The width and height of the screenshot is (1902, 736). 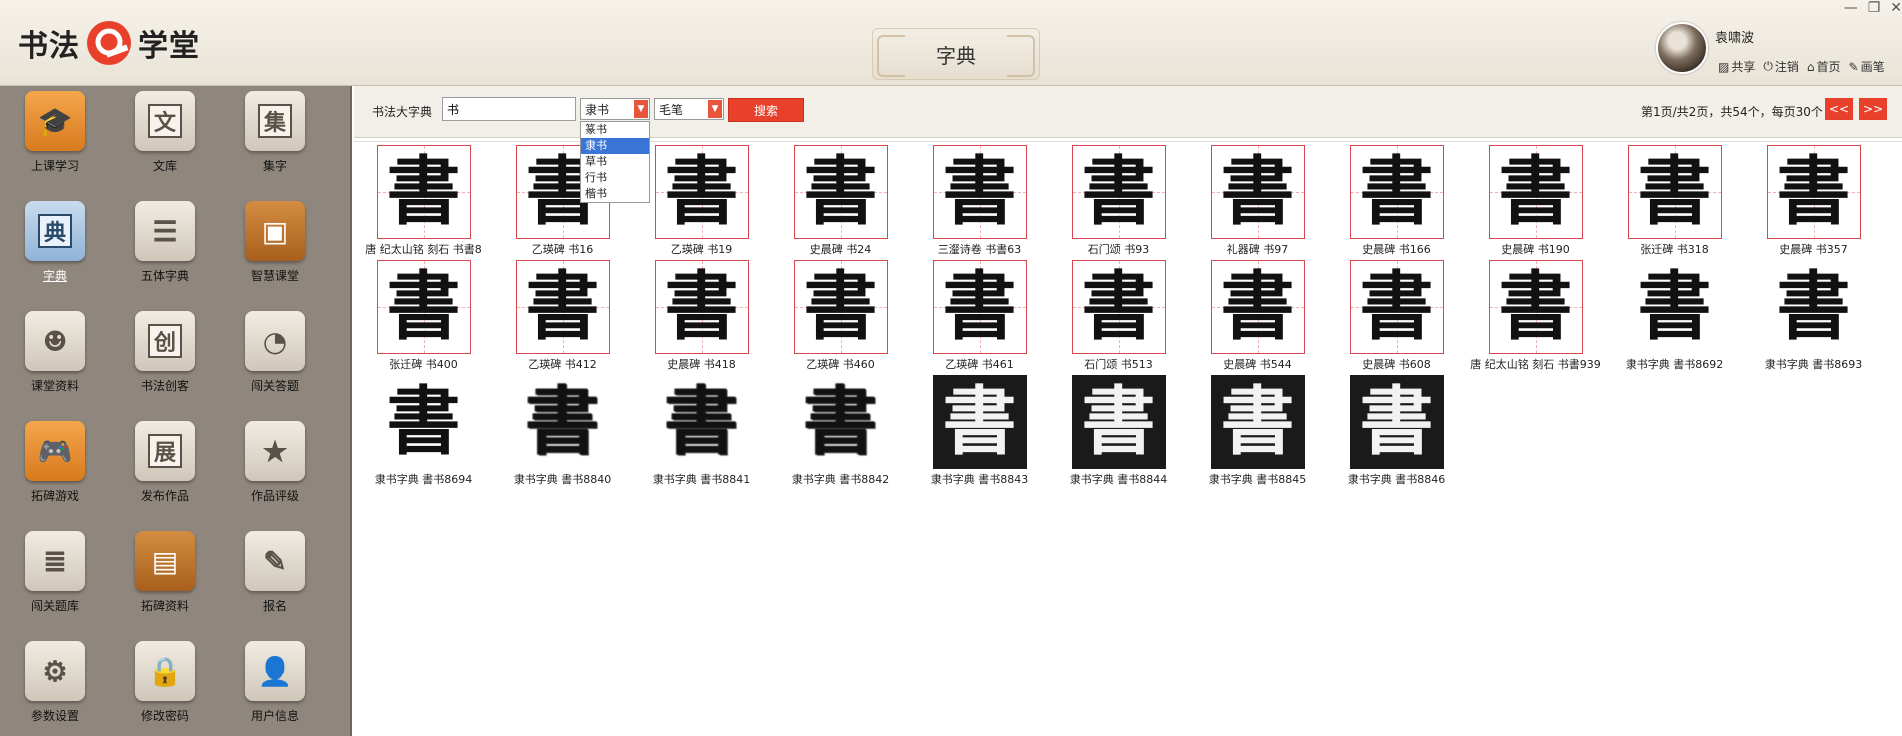 What do you see at coordinates (165, 361) in the screenshot?
I see `sidebar-item: 创书法创客` at bounding box center [165, 361].